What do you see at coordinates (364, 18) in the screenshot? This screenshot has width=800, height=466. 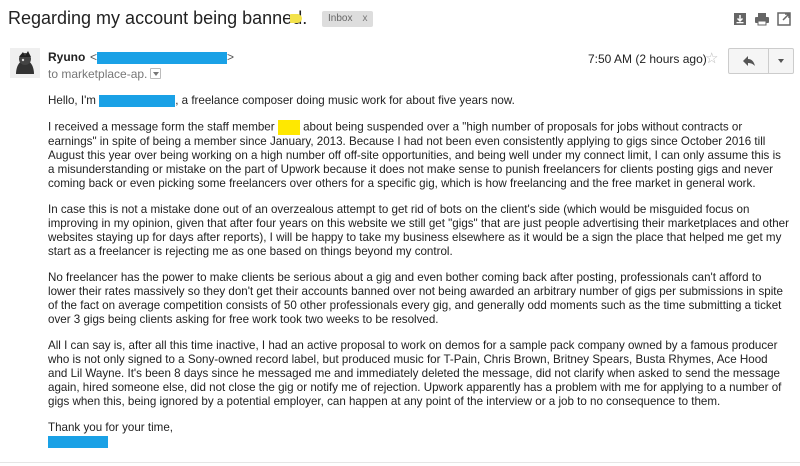 I see `remove-label-button: x` at bounding box center [364, 18].